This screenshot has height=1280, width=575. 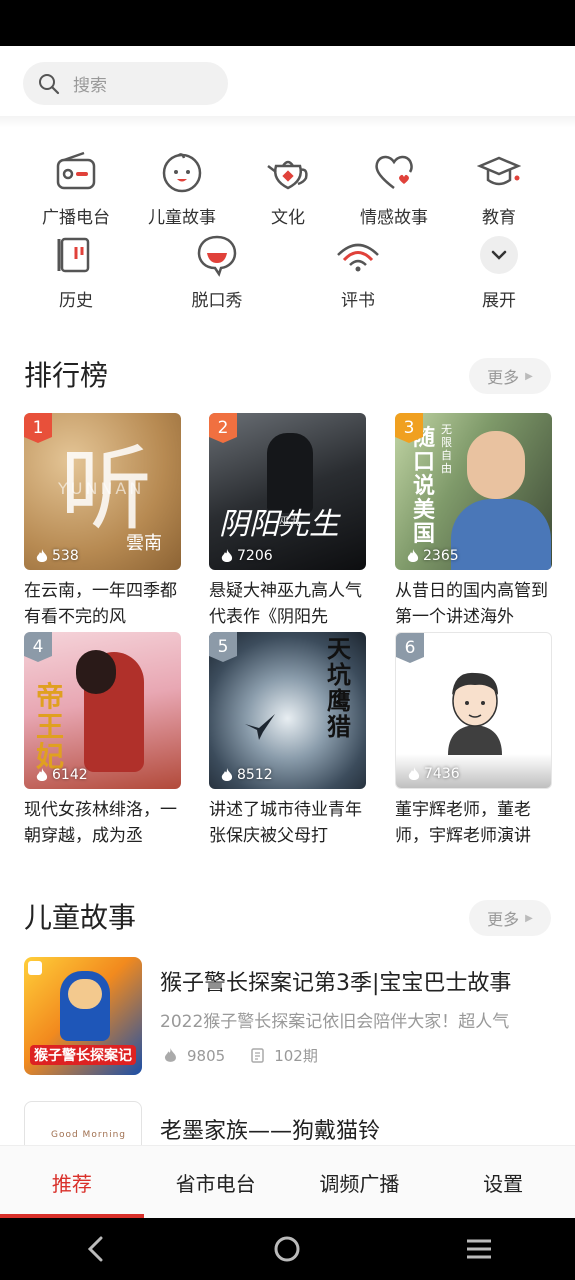 What do you see at coordinates (217, 255) in the screenshot?
I see `speech-bubble-icon` at bounding box center [217, 255].